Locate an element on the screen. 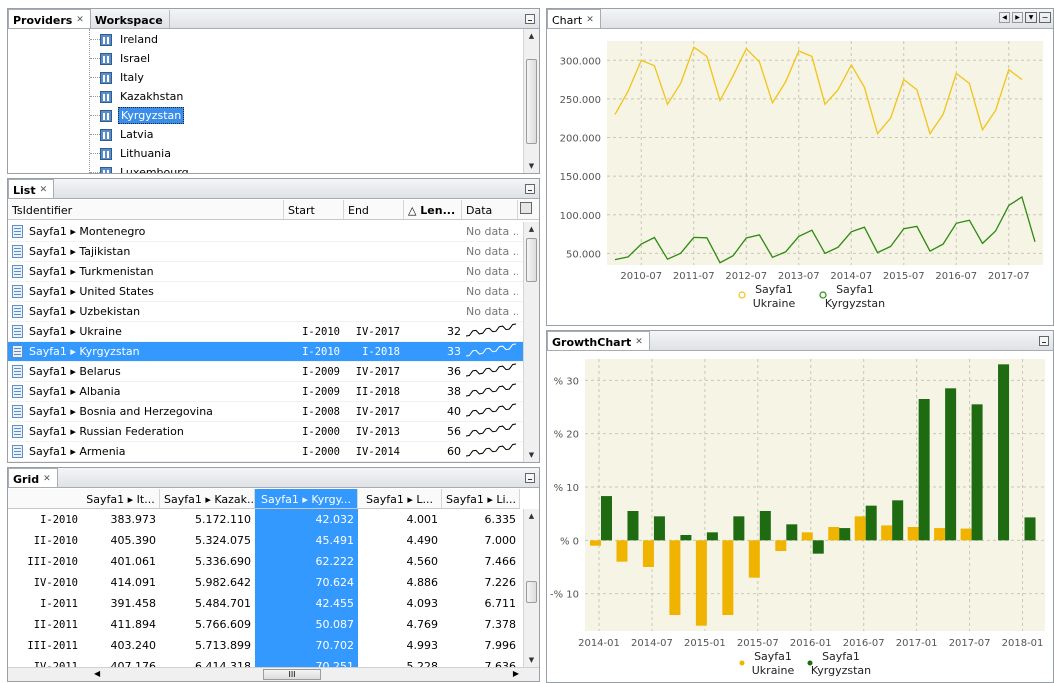 This screenshot has width=1054, height=683. grid-cell: 5.982.642 is located at coordinates (207, 582).